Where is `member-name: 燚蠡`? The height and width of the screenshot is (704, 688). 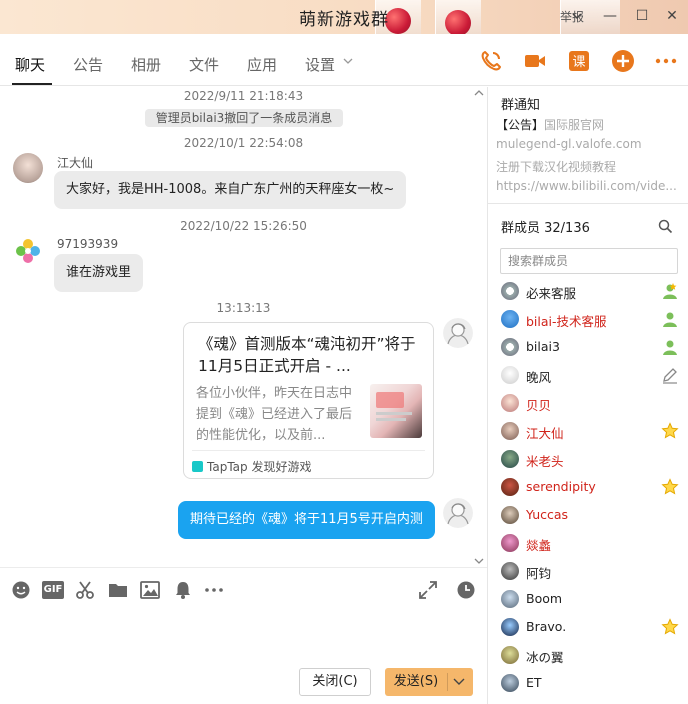 member-name: 燚蠡 is located at coordinates (538, 544).